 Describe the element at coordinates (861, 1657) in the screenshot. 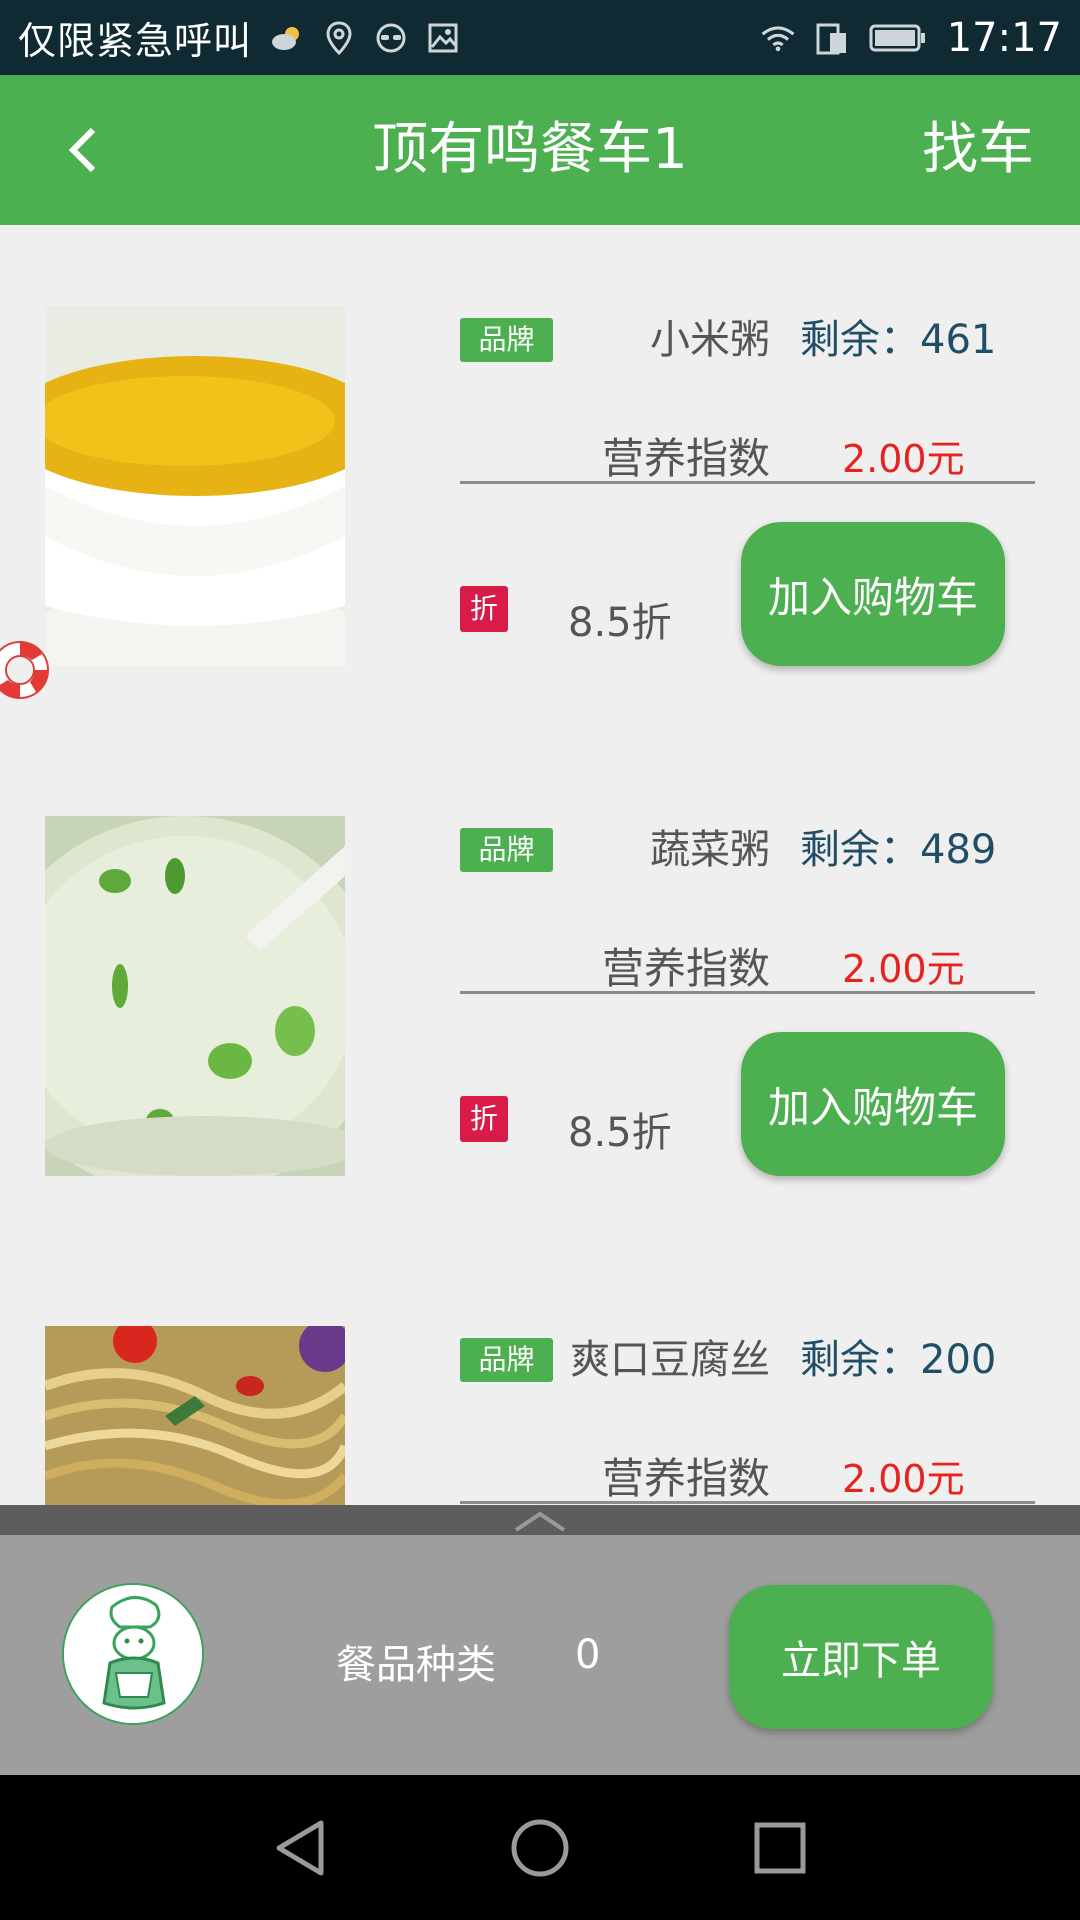

I see `place-order-button: 立即下单` at that location.